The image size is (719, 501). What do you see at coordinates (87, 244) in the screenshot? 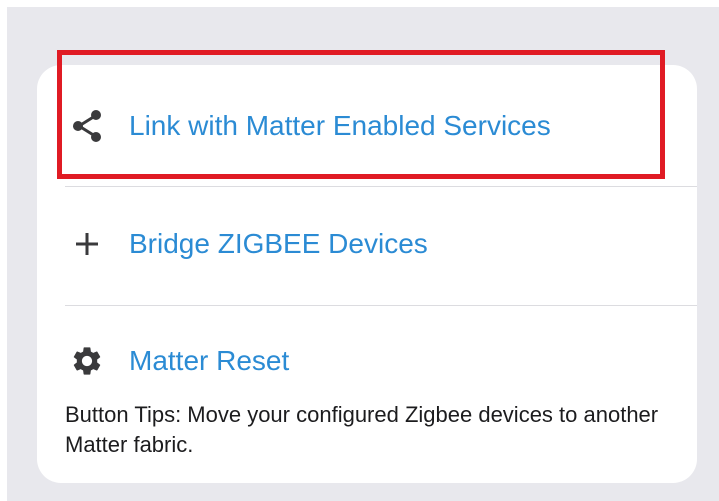
I see `plus-icon` at bounding box center [87, 244].